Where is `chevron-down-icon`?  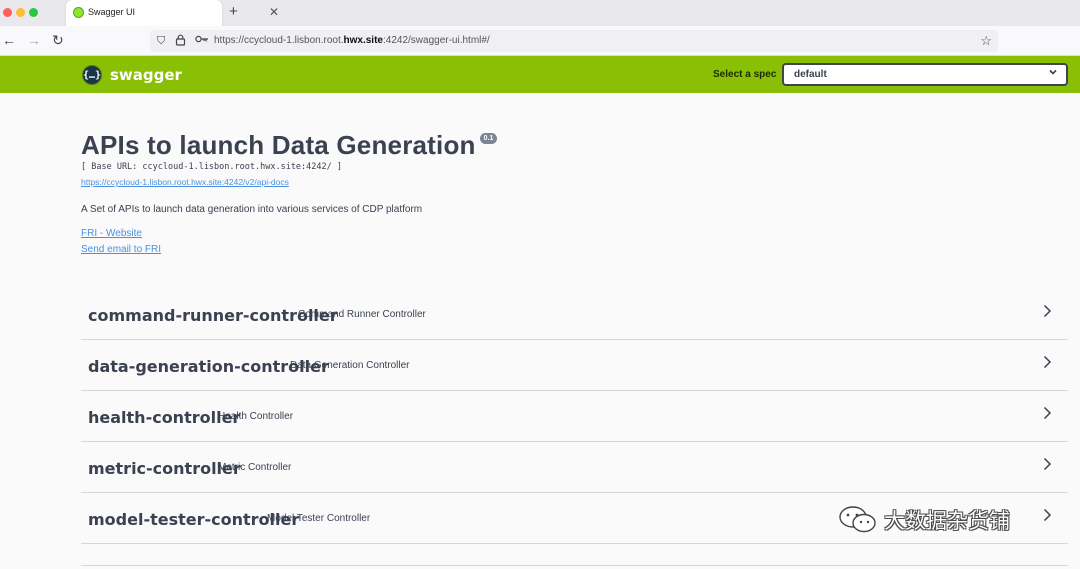 chevron-down-icon is located at coordinates (1053, 74).